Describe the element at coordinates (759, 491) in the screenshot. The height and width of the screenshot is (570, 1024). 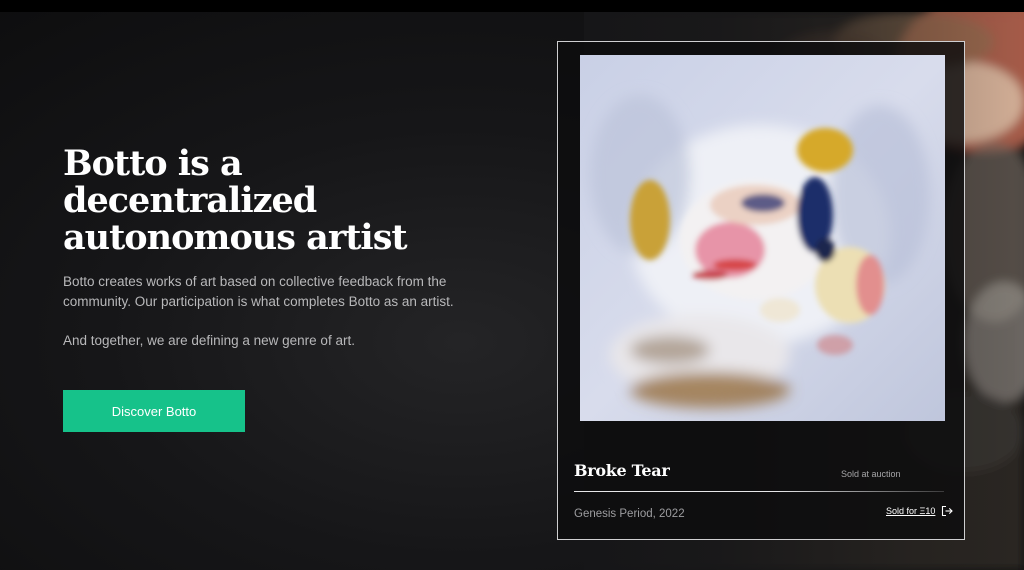
I see `artwork-divider` at that location.